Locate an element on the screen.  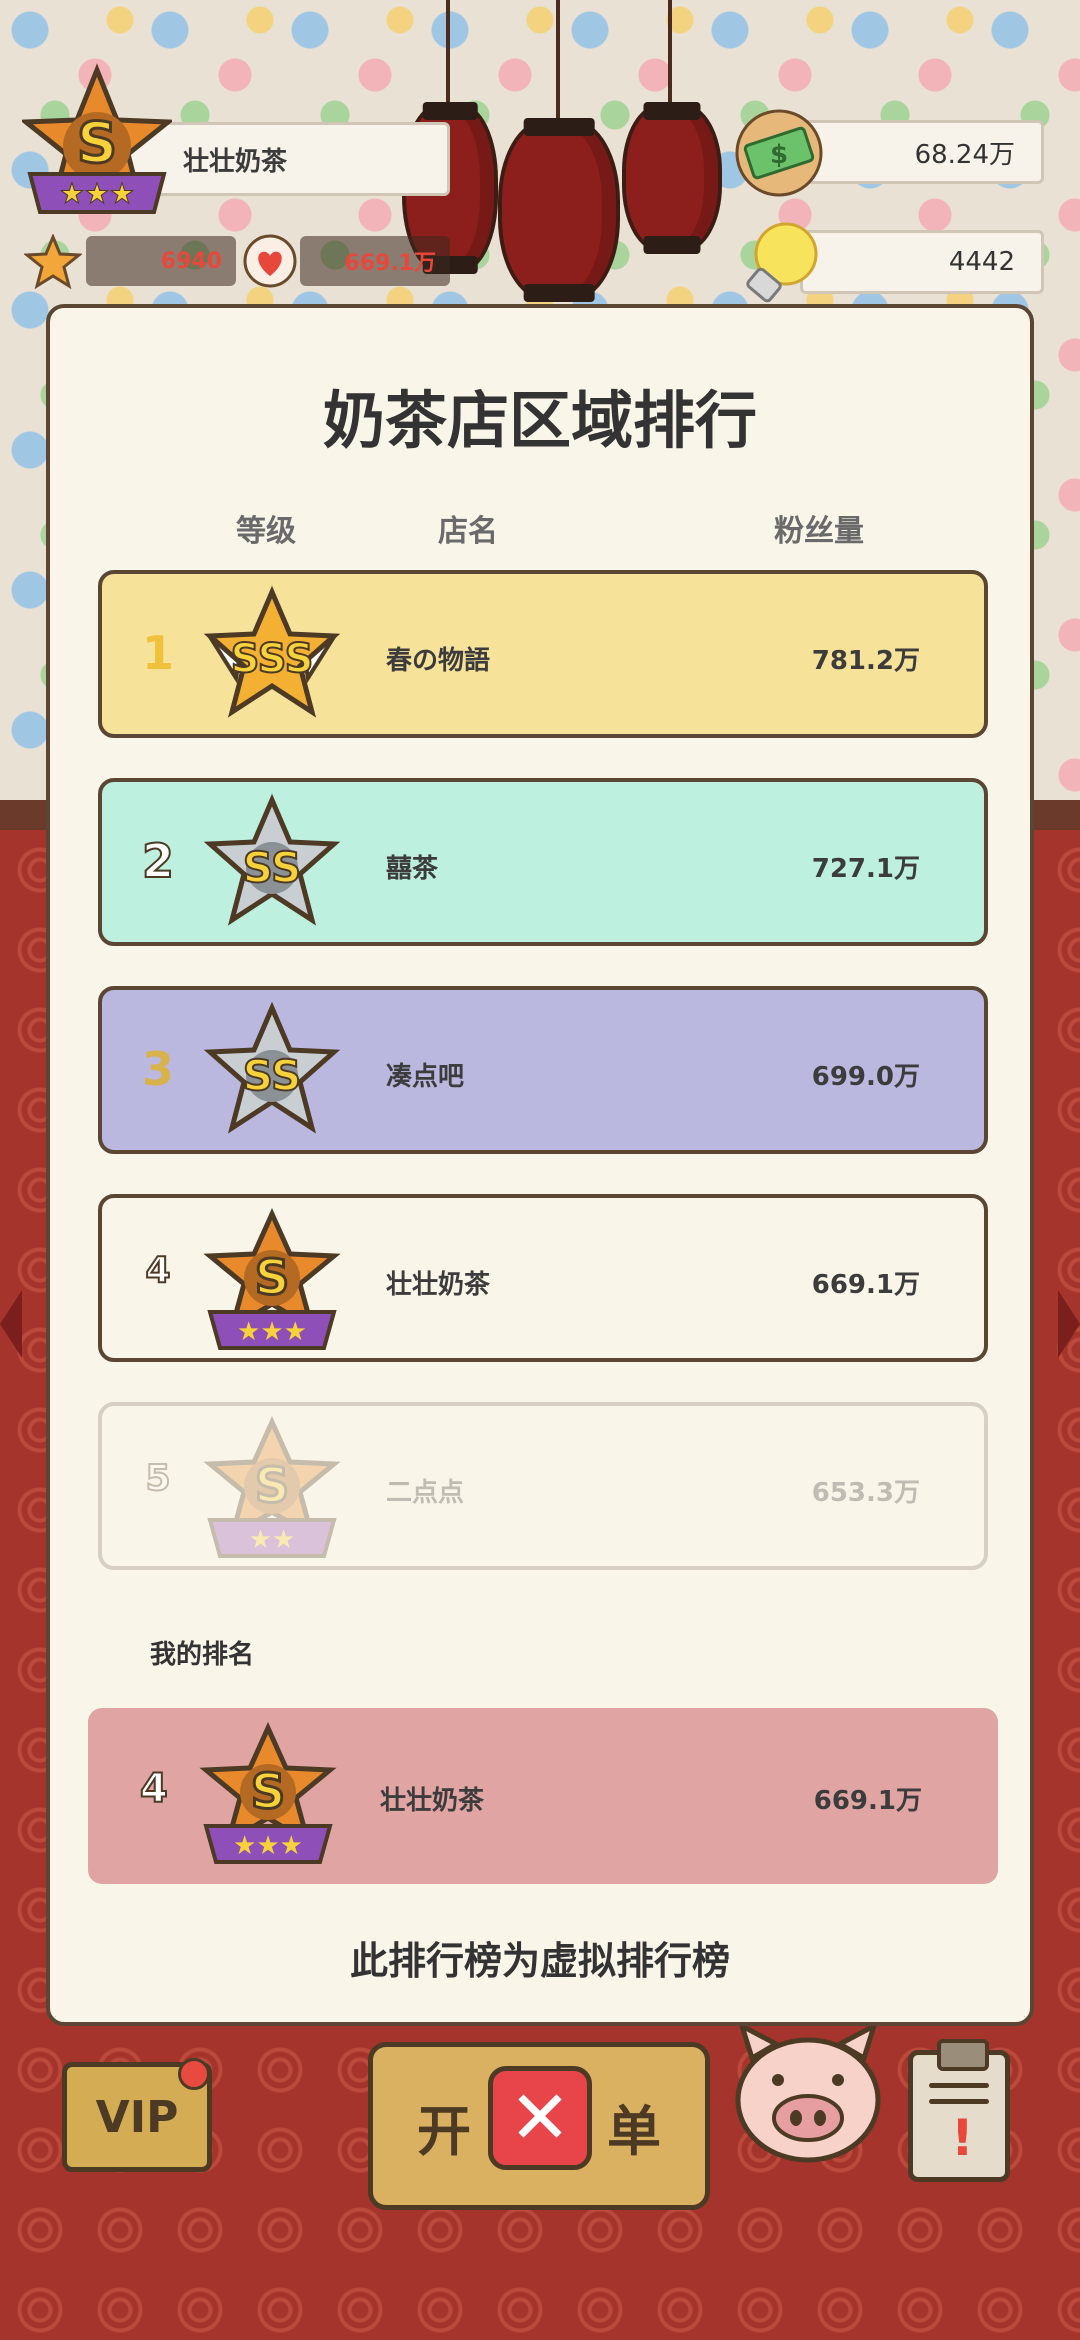
fans-count-bar: 669.1万 is located at coordinates (375, 261).